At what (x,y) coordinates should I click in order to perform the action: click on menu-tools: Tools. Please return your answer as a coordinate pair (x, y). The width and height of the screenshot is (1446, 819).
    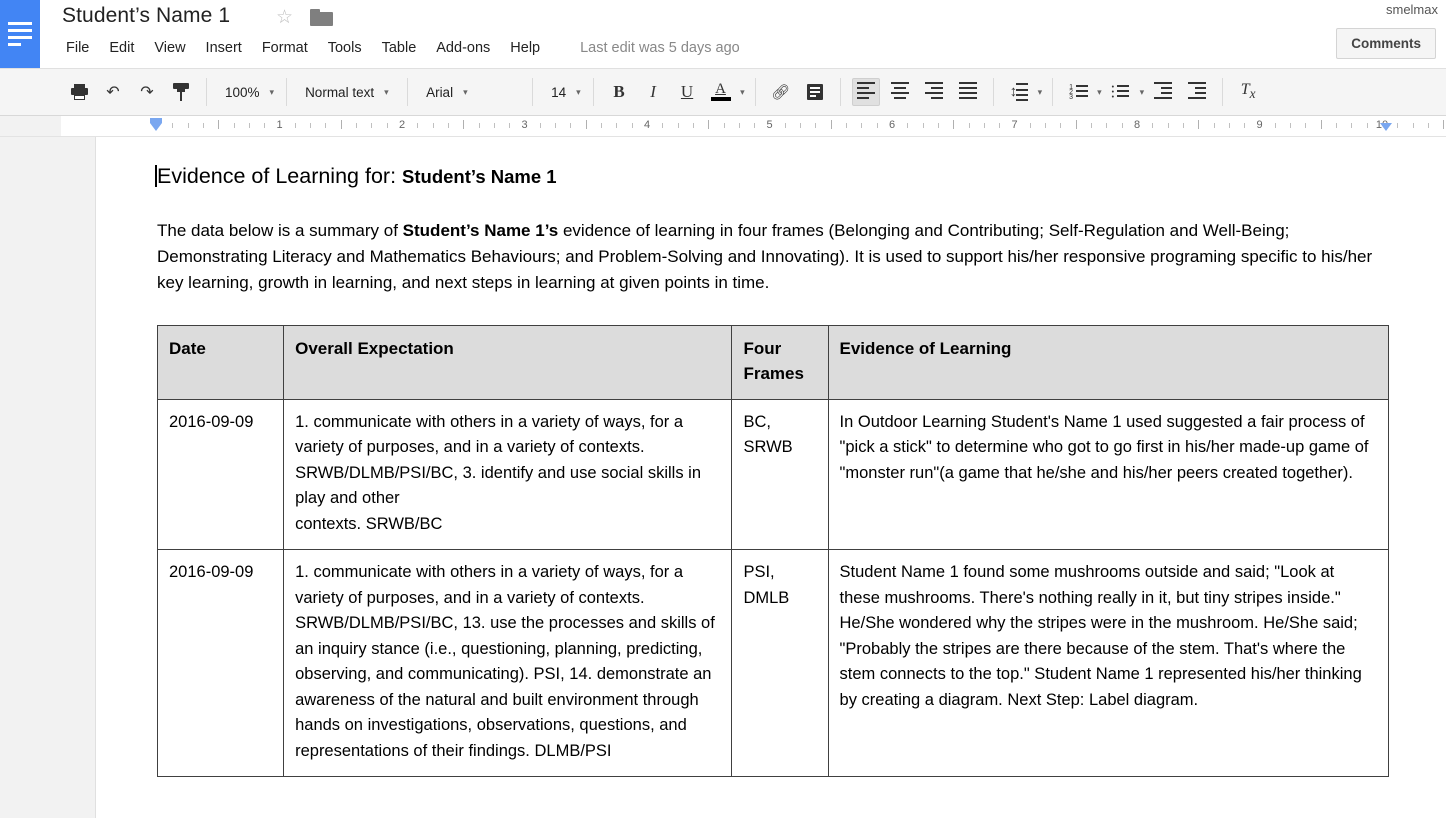
    Looking at the image, I should click on (345, 48).